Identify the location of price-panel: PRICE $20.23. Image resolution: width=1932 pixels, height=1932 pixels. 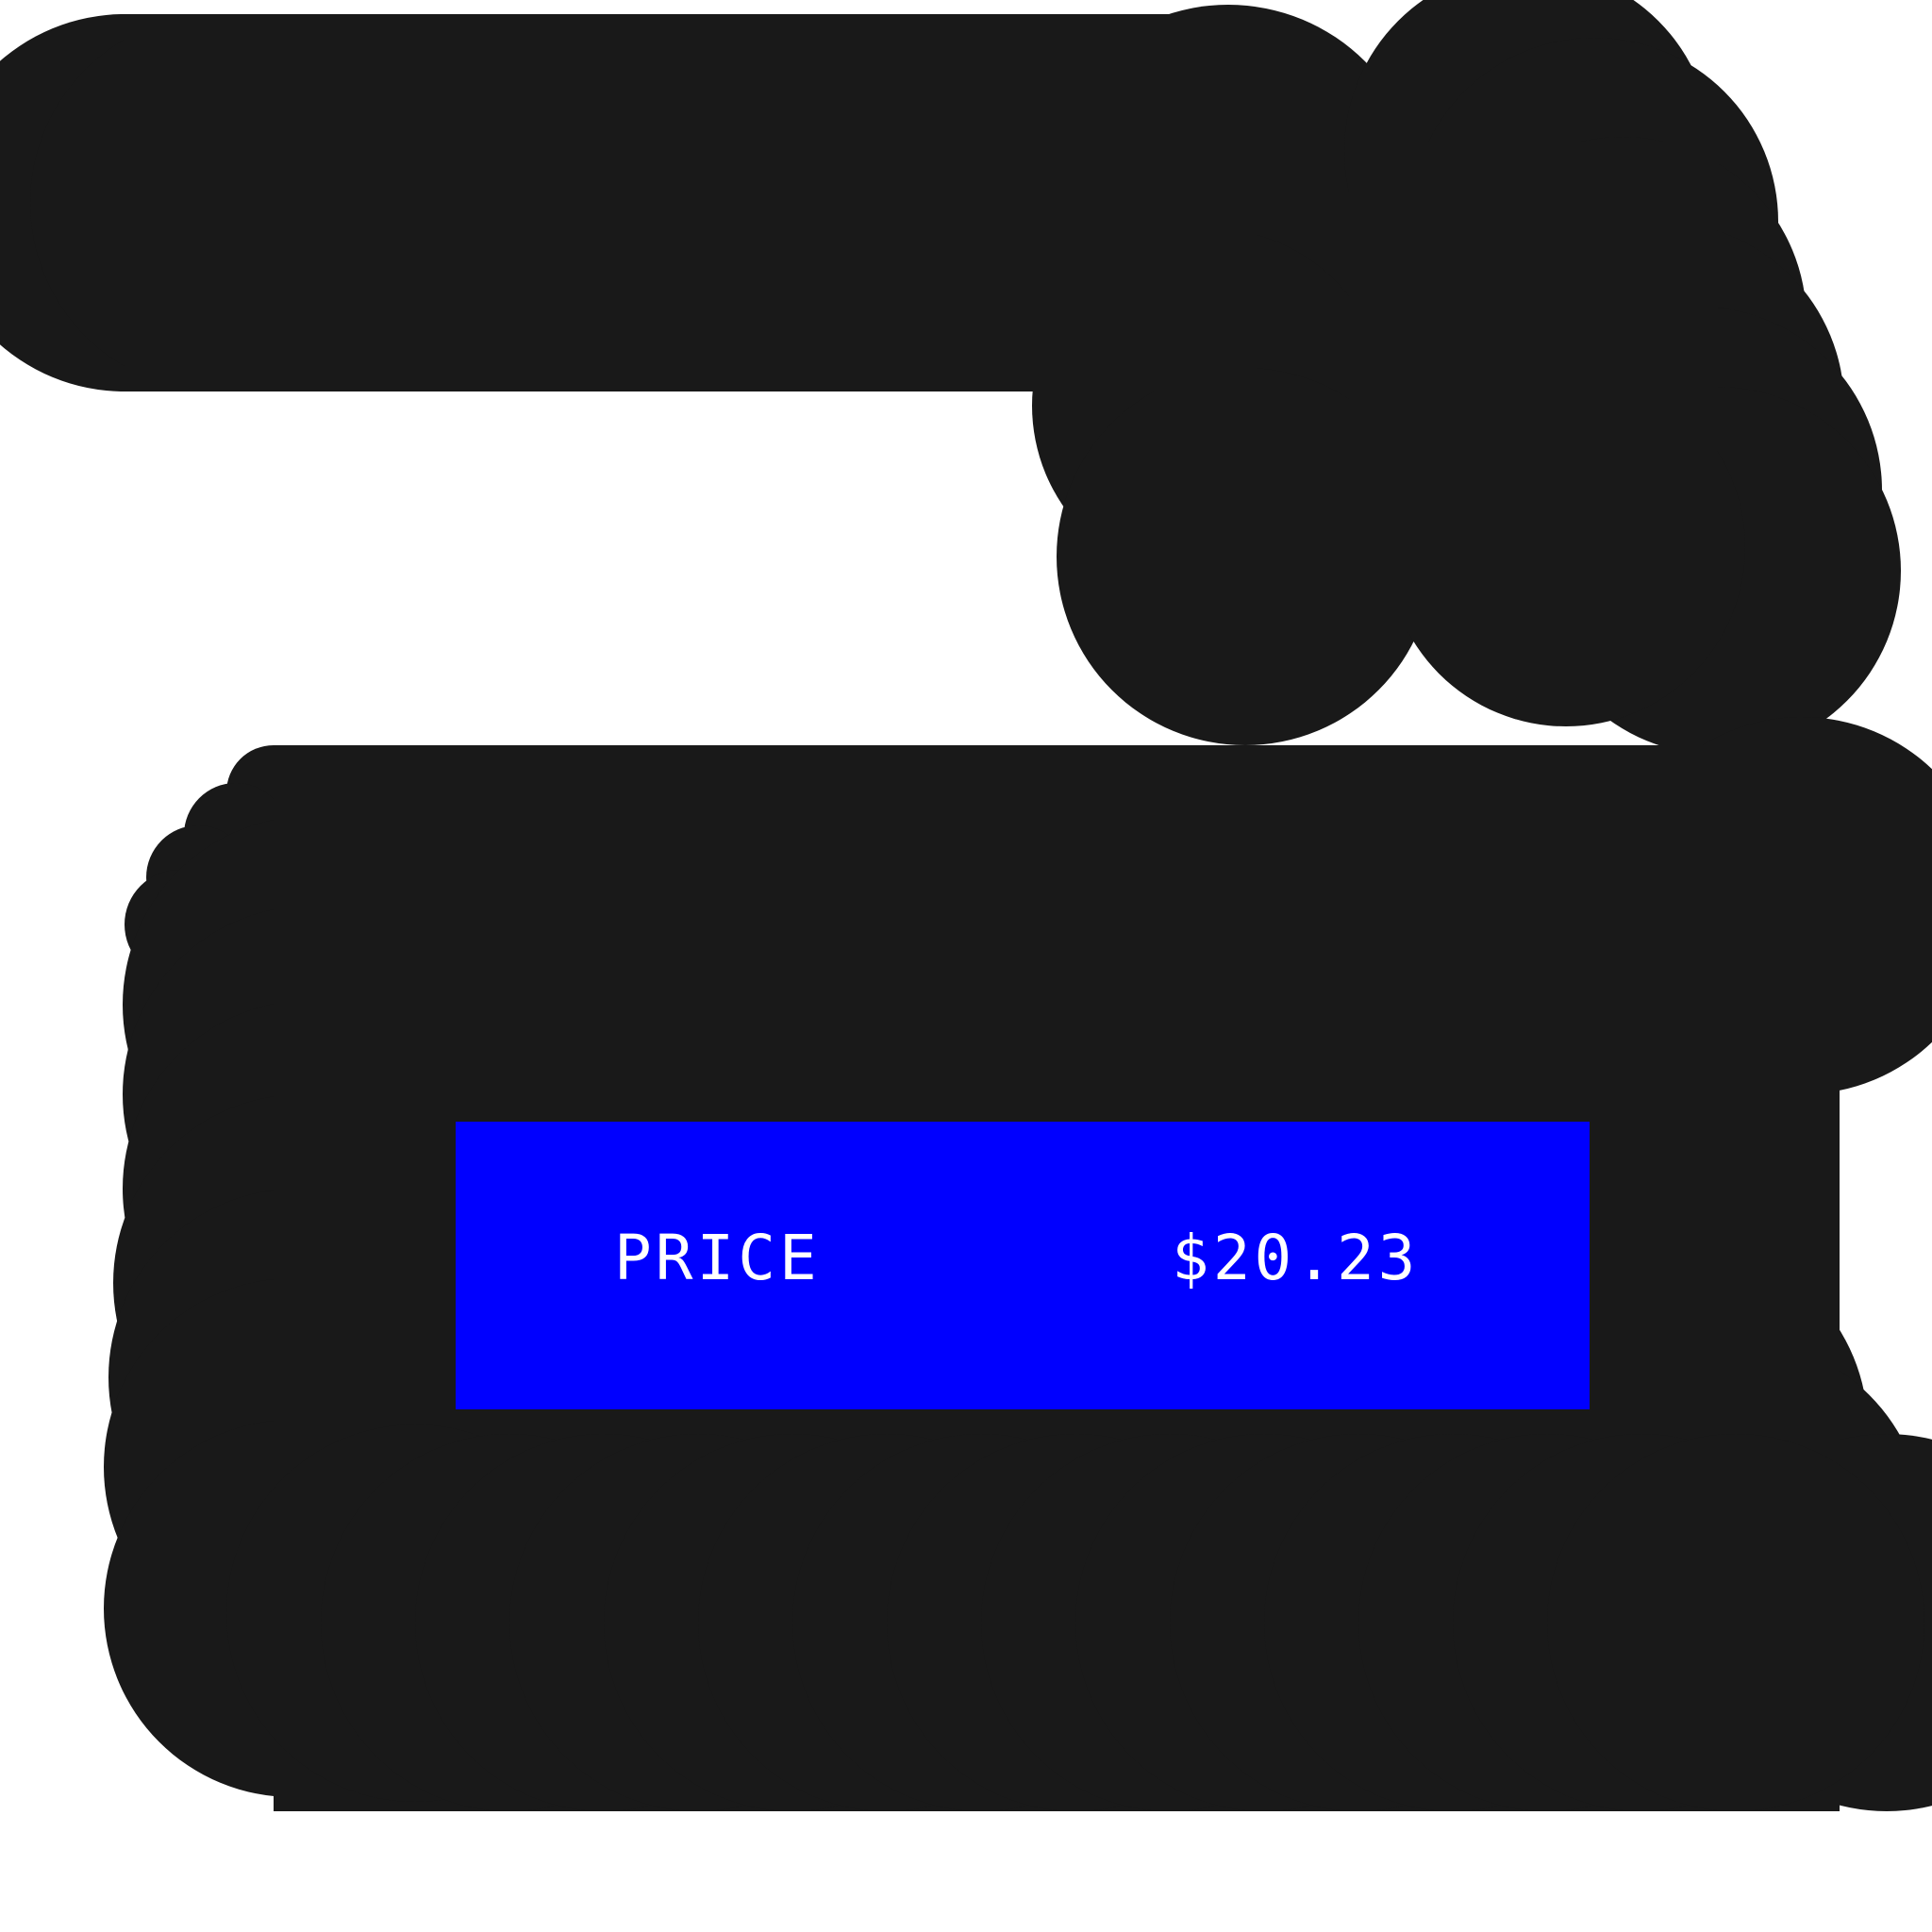
(1023, 1265).